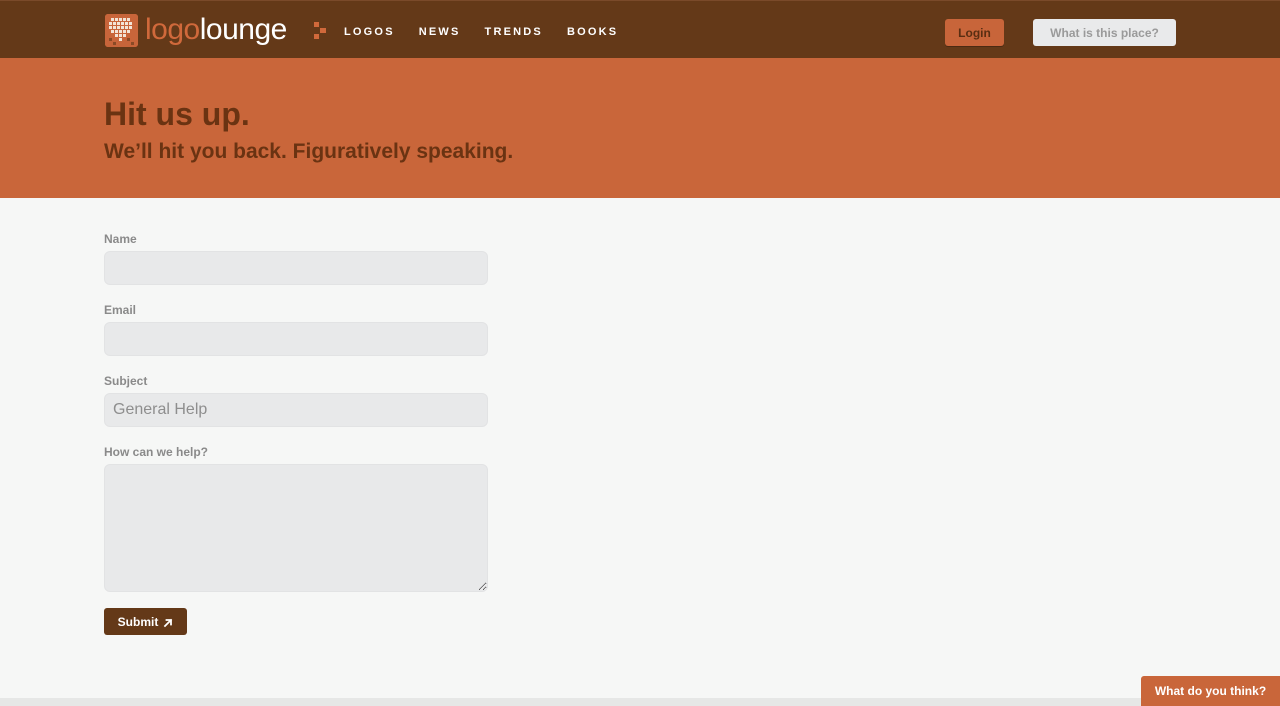 This screenshot has height=706, width=1280. What do you see at coordinates (974, 32) in the screenshot?
I see `login-button: Login` at bounding box center [974, 32].